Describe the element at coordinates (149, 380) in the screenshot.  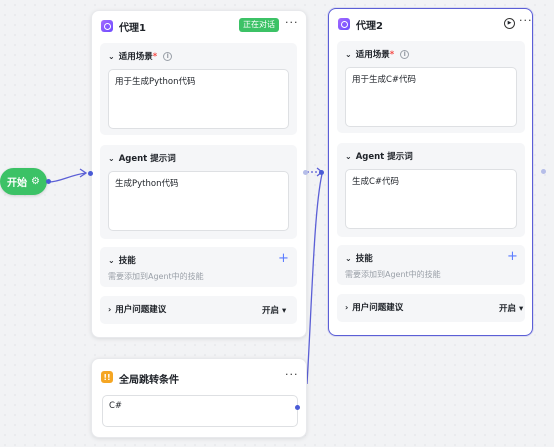
I see `global-jump-title: 全局跳转条件` at that location.